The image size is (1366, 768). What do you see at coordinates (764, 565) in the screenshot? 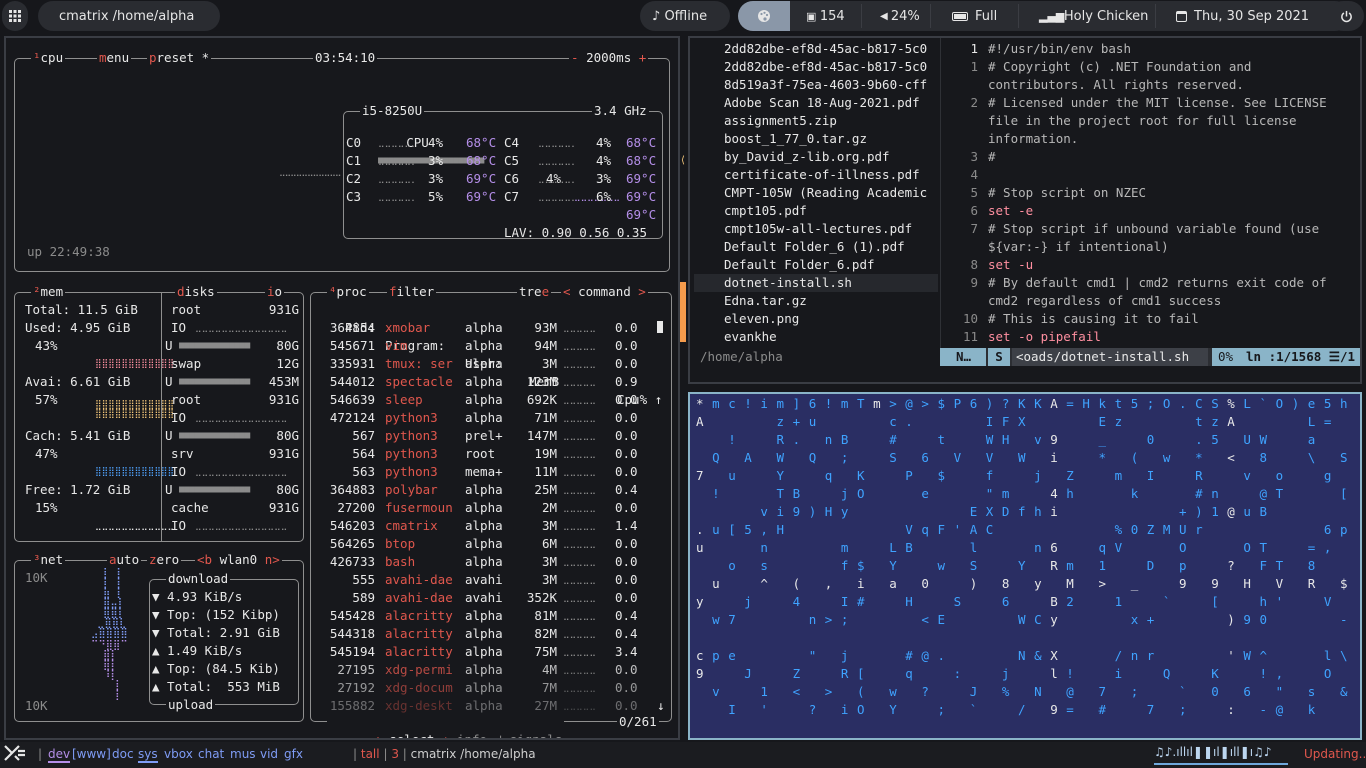
I see `matrix-glyph: s` at bounding box center [764, 565].